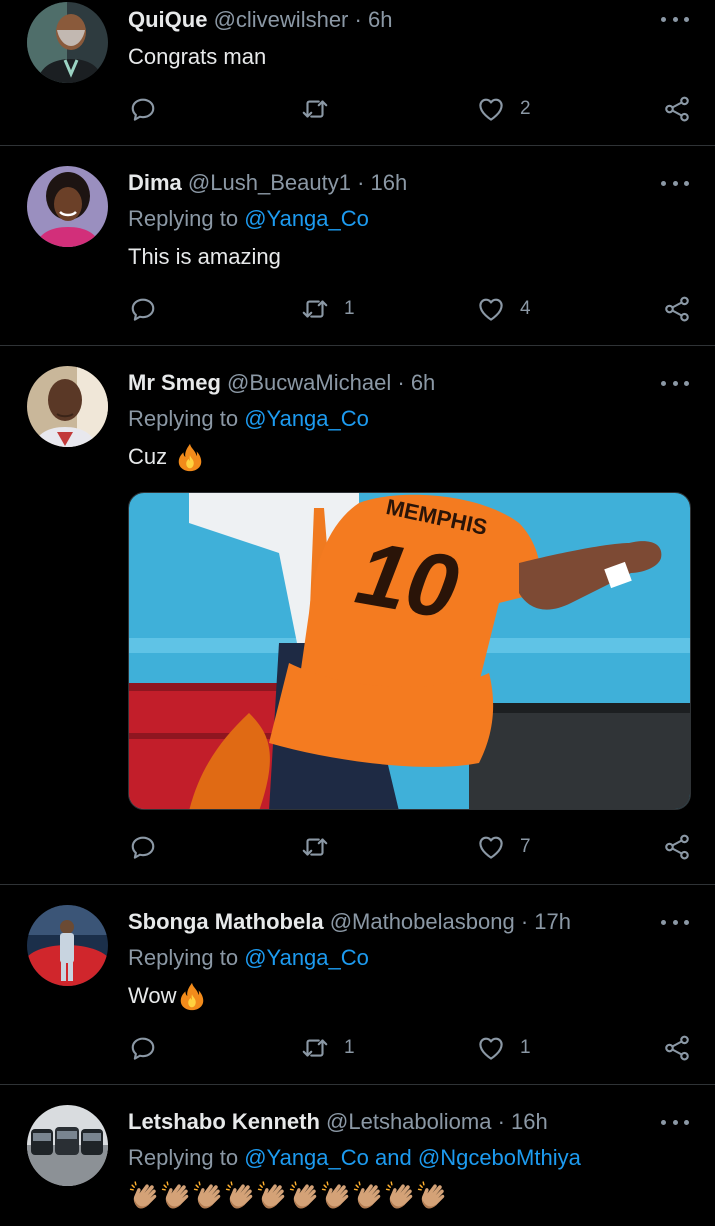 The image size is (715, 1226). Describe the element at coordinates (408, 1121) in the screenshot. I see `user-handle: @Letshabolioma` at that location.